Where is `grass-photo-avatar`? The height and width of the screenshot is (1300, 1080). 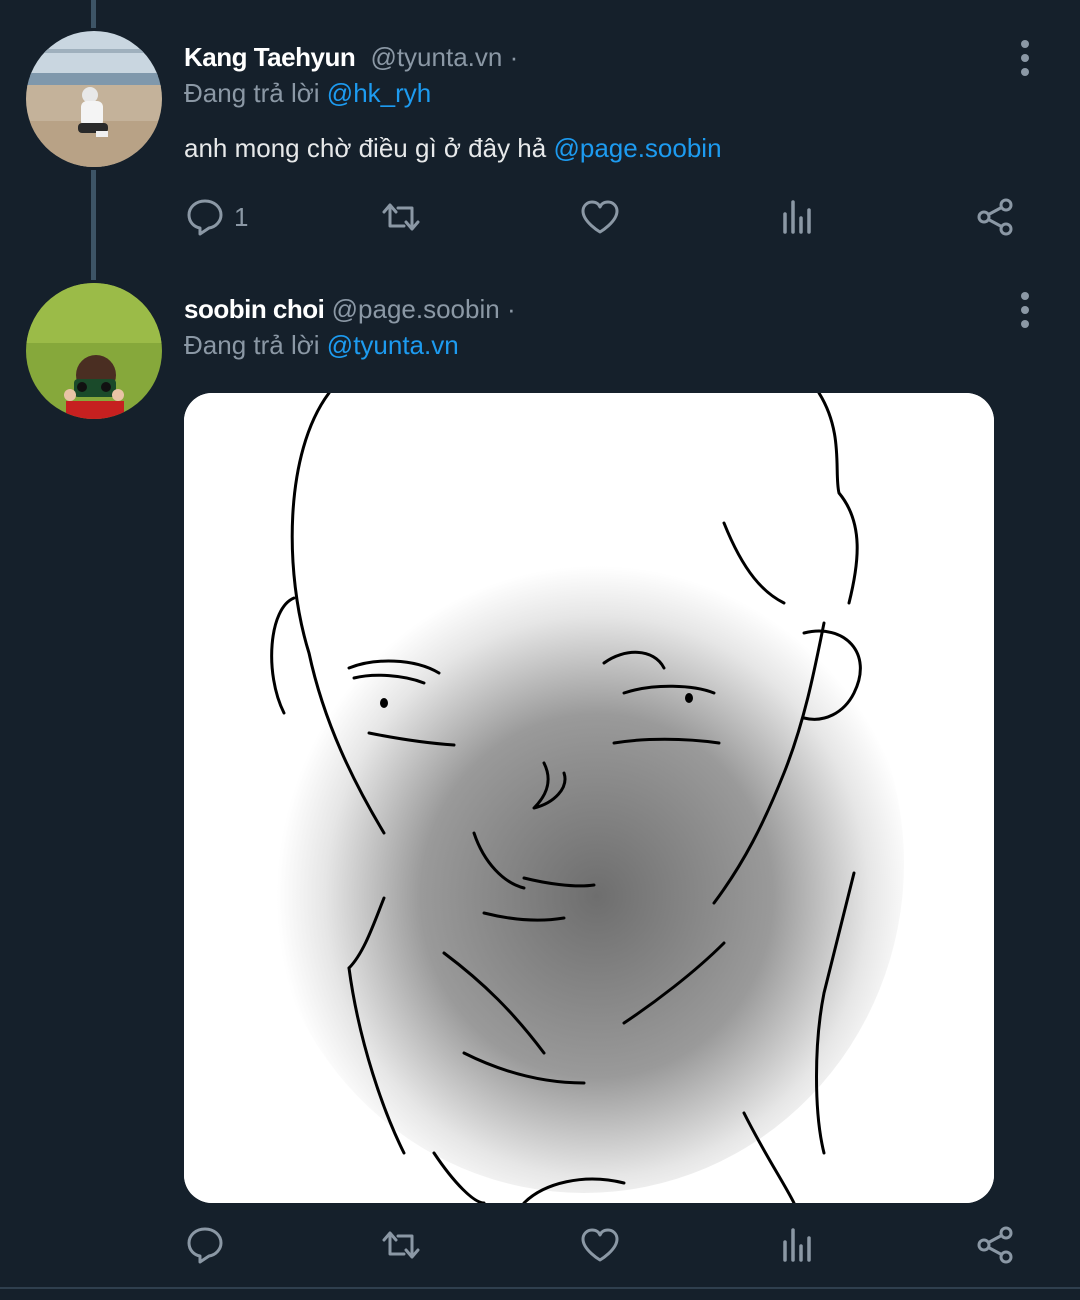
grass-photo-avatar is located at coordinates (94, 351).